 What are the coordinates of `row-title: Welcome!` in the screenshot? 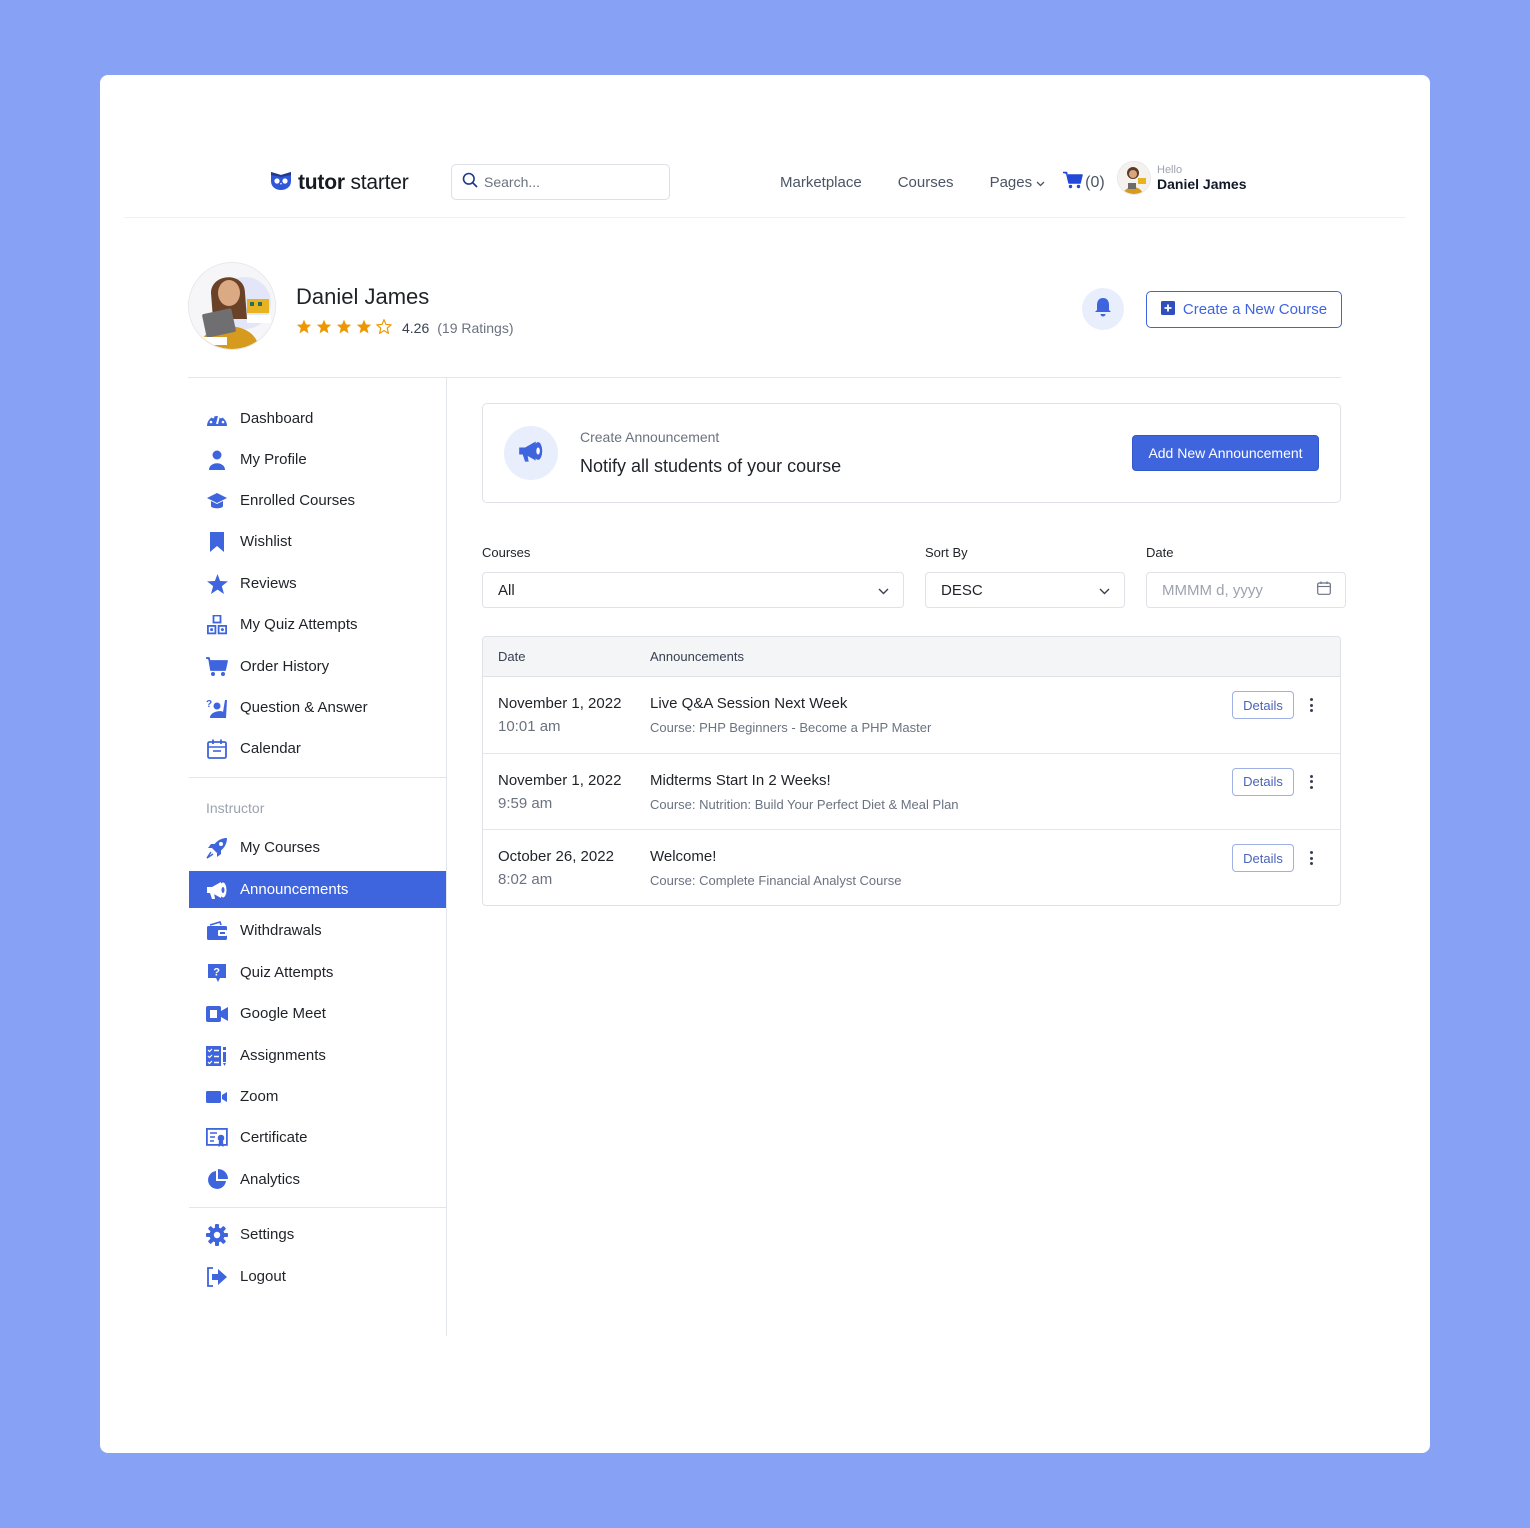 It's located at (683, 856).